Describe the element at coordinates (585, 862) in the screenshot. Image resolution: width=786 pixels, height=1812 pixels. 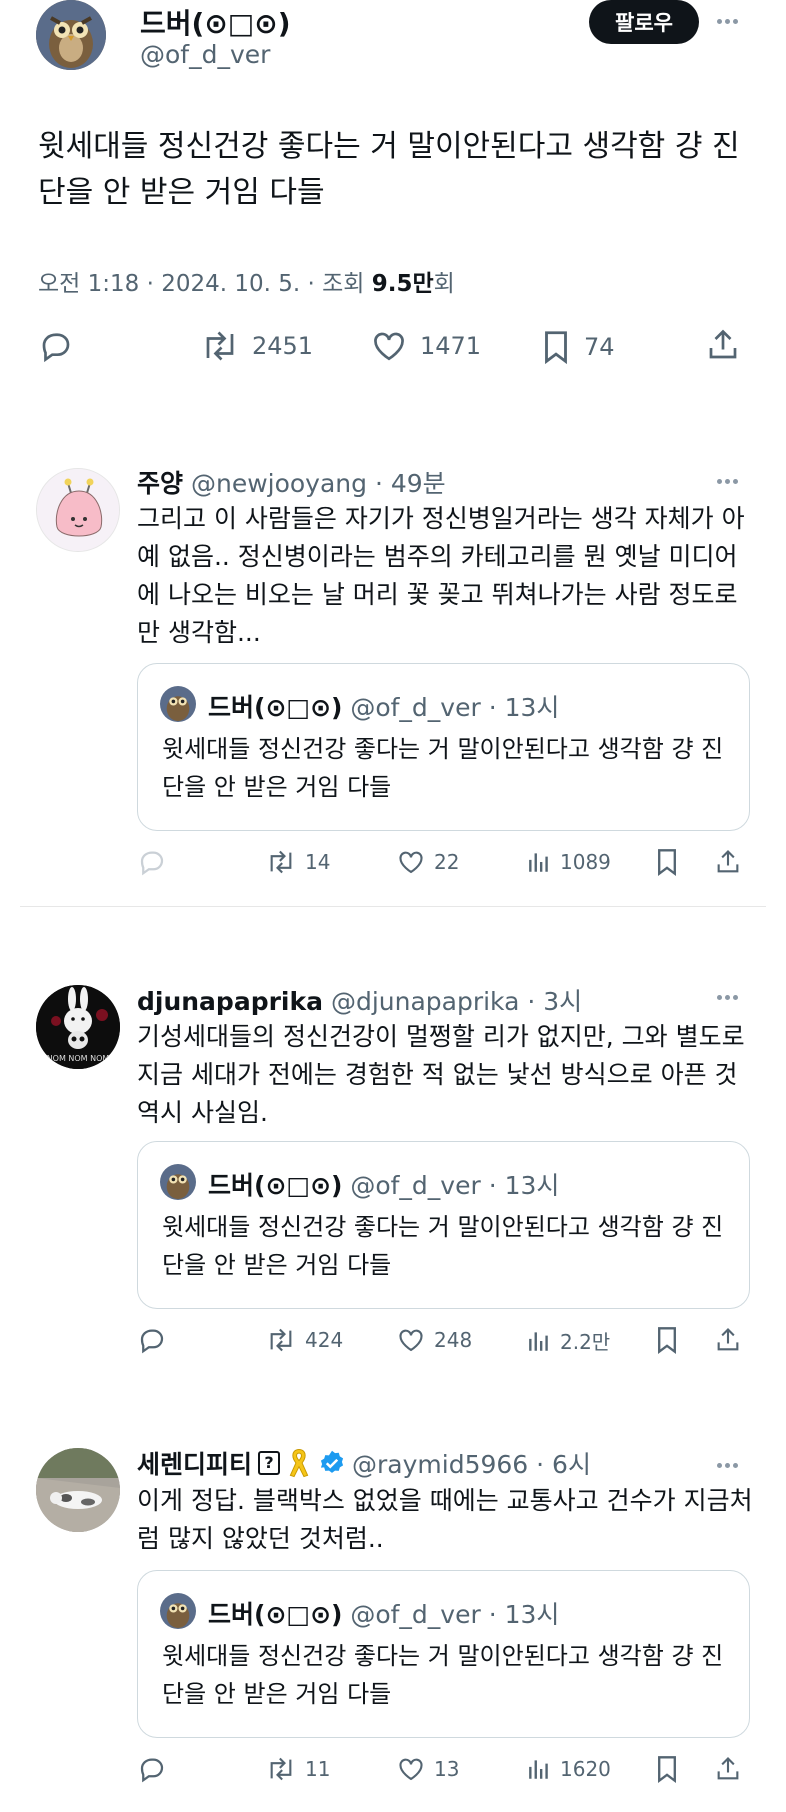
I see `reply-1-views-count: 1089` at that location.